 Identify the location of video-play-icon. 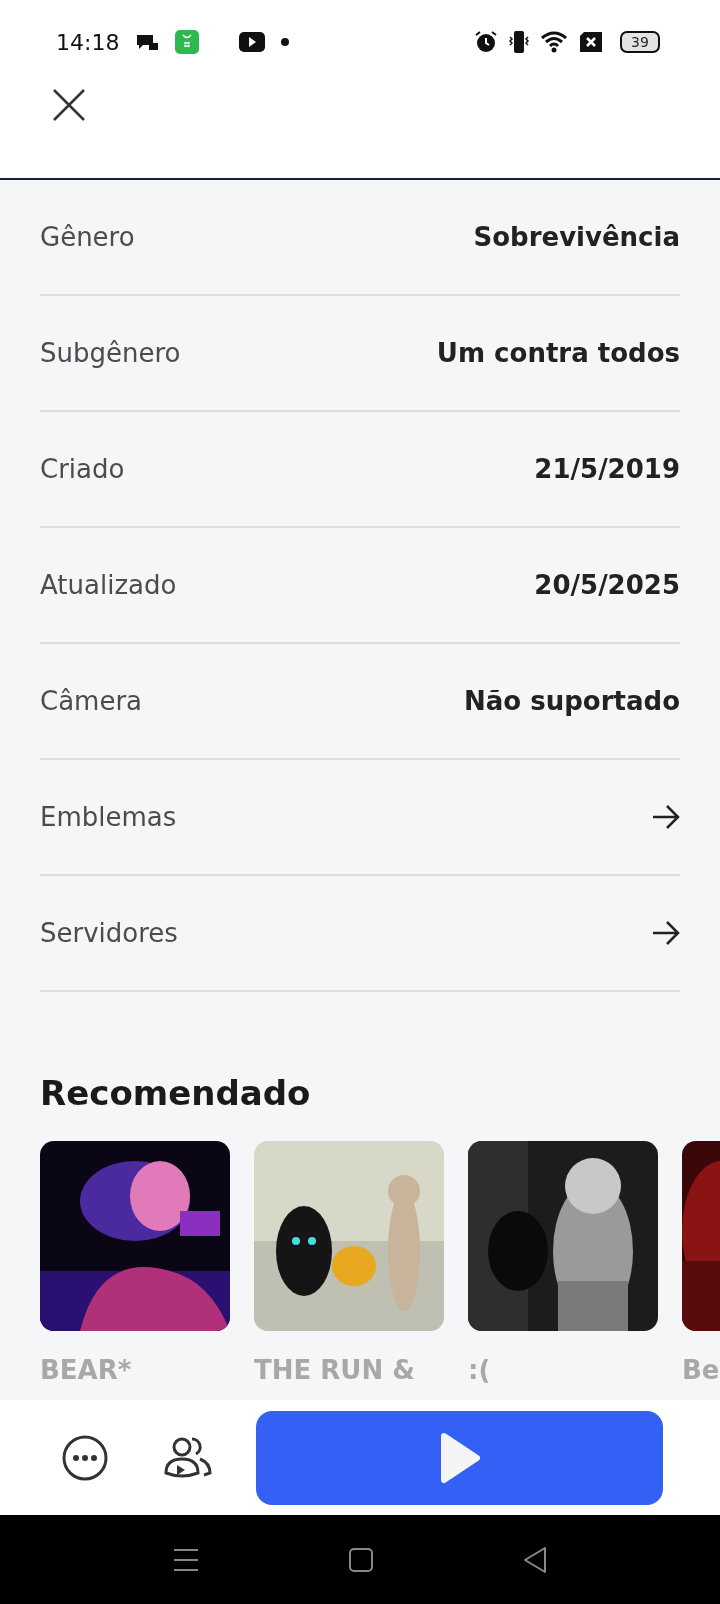
(252, 42).